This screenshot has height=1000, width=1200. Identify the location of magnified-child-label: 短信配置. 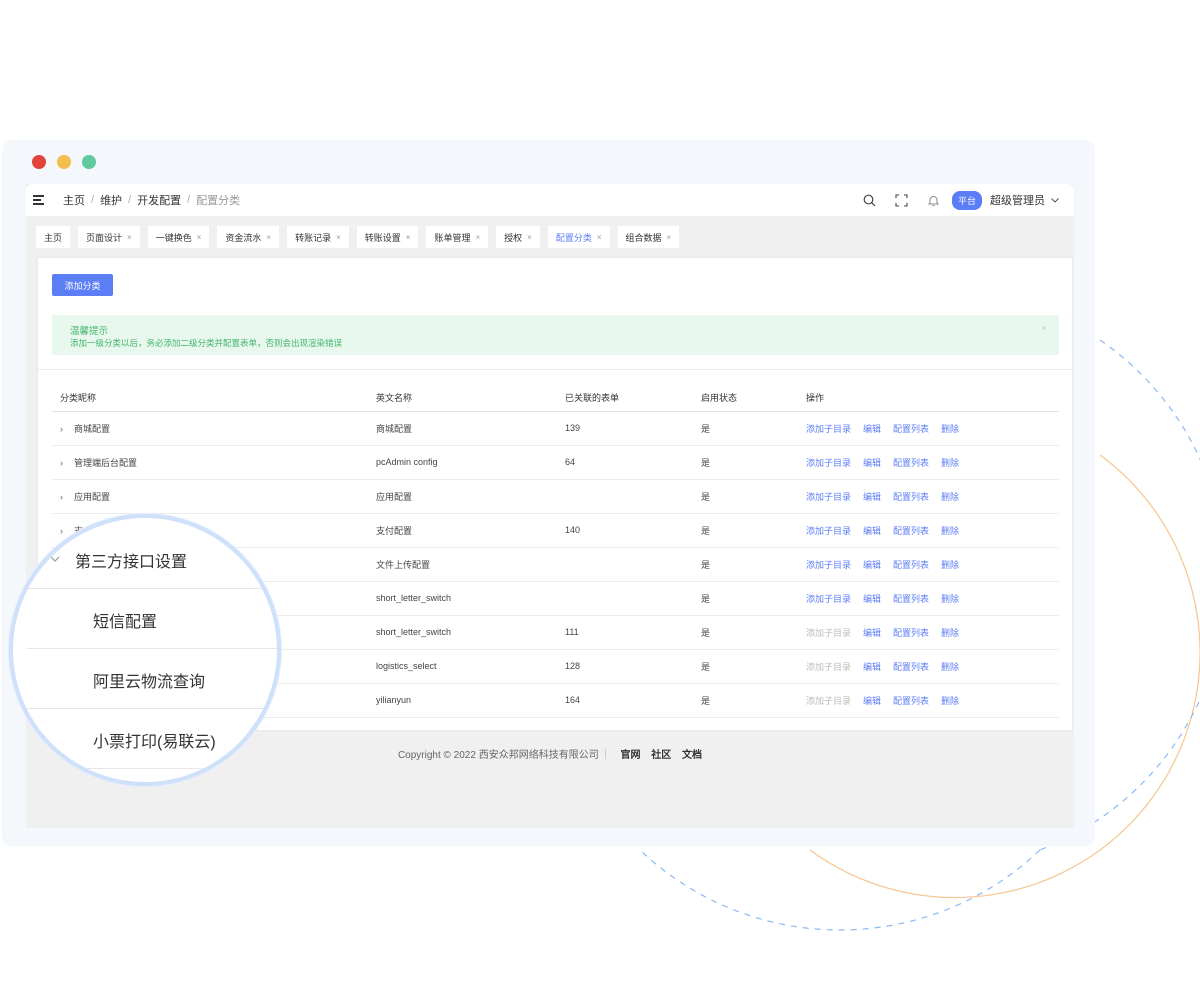
(125, 622).